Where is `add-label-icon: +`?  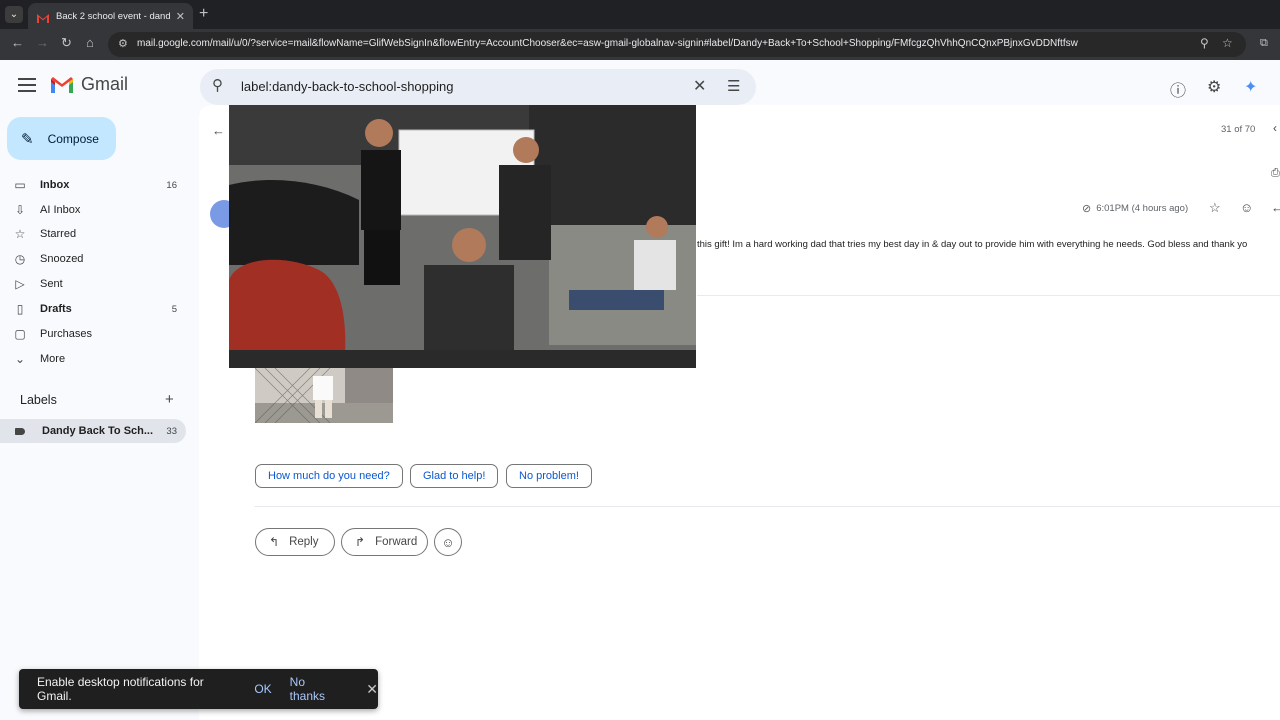
add-label-icon: + is located at coordinates (169, 399).